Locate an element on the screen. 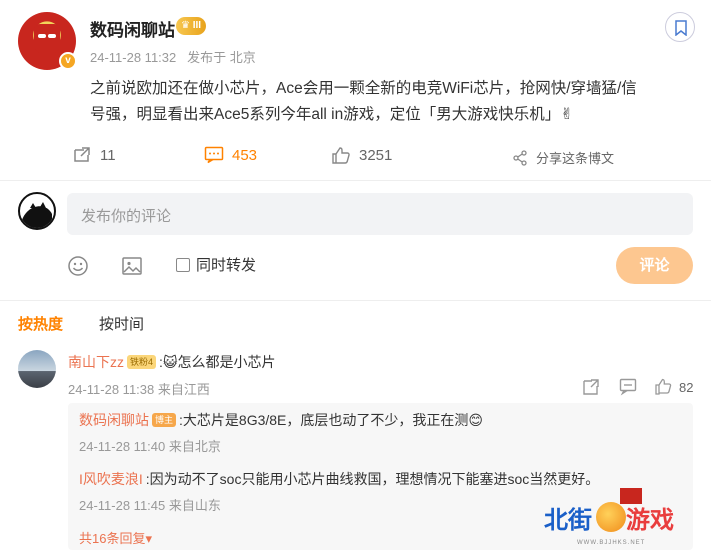 The width and height of the screenshot is (711, 550). comment-repost-icon is located at coordinates (591, 387).